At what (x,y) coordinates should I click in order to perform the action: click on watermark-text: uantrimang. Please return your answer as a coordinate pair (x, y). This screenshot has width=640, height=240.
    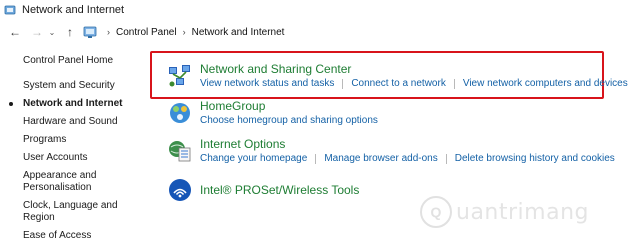
    Looking at the image, I should click on (522, 212).